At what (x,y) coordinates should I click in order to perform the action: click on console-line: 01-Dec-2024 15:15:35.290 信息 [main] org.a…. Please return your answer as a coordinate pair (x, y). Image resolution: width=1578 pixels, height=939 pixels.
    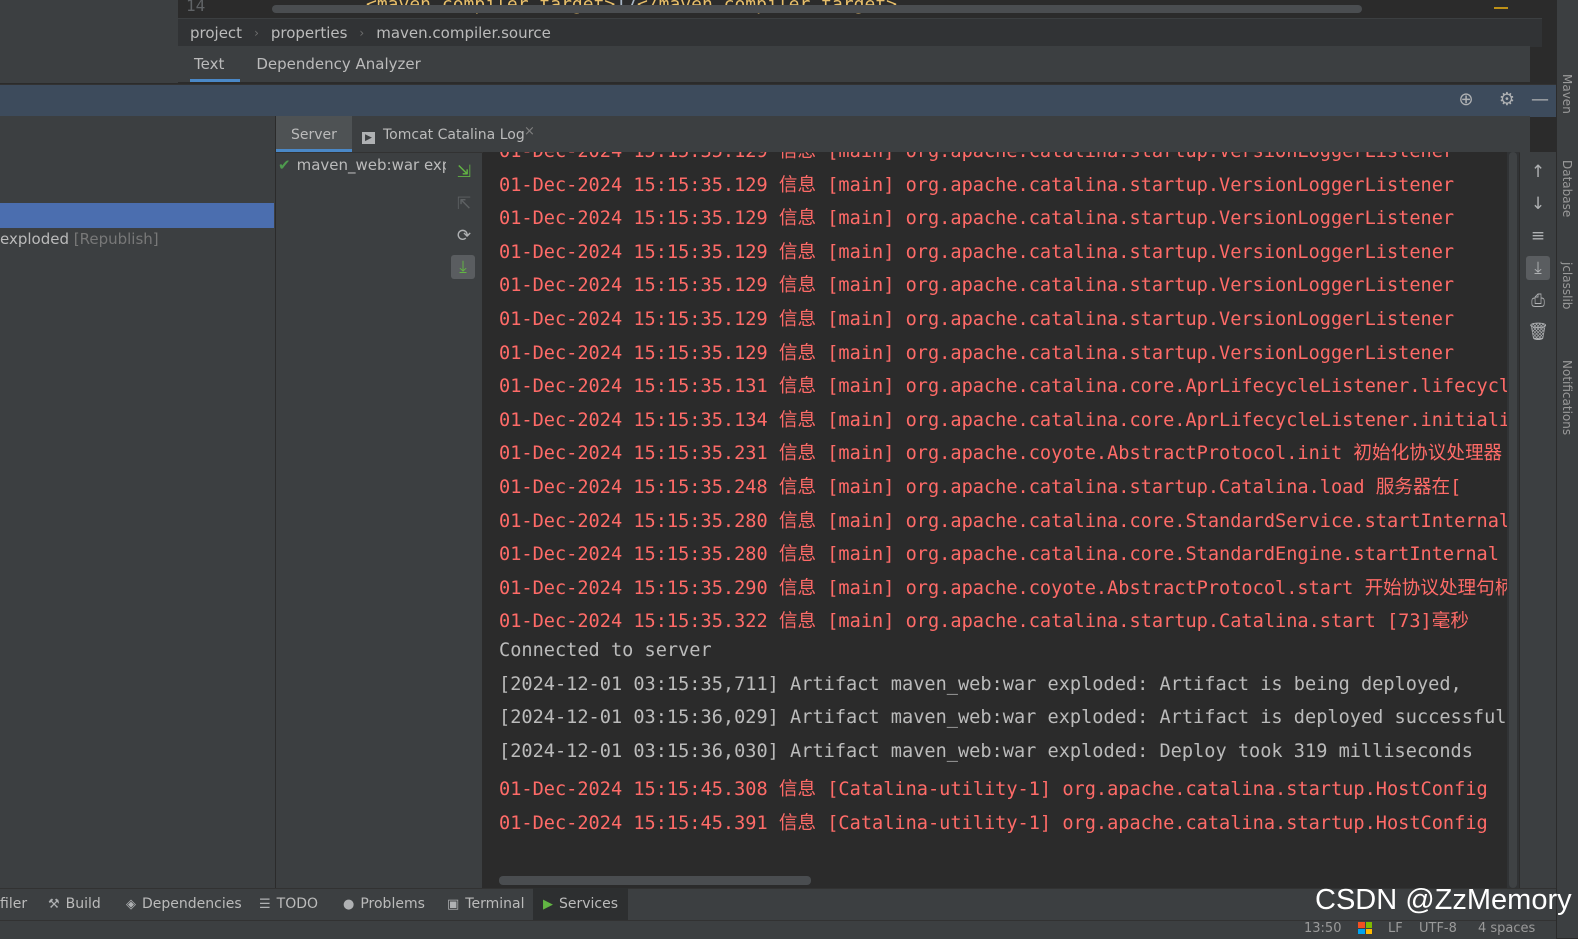
    Looking at the image, I should click on (1006, 586).